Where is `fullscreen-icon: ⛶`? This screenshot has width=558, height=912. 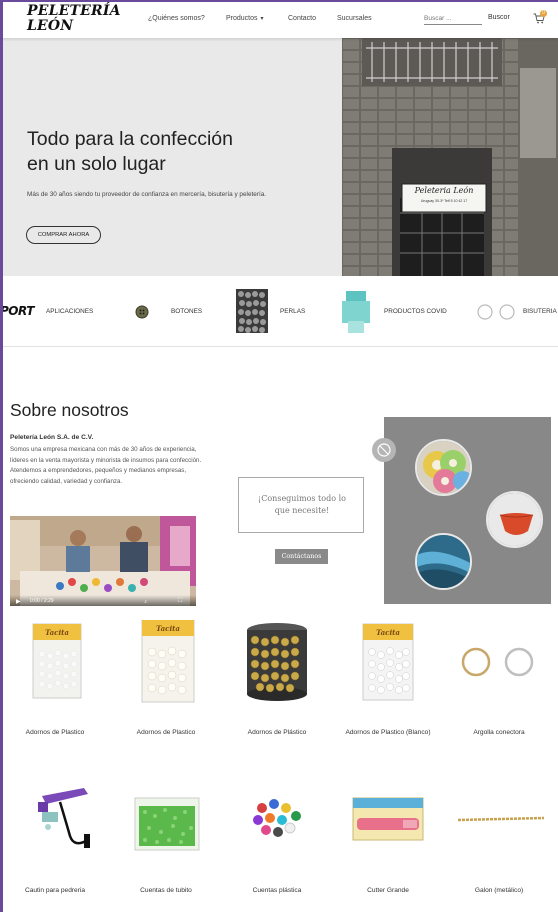 fullscreen-icon: ⛶ is located at coordinates (180, 601).